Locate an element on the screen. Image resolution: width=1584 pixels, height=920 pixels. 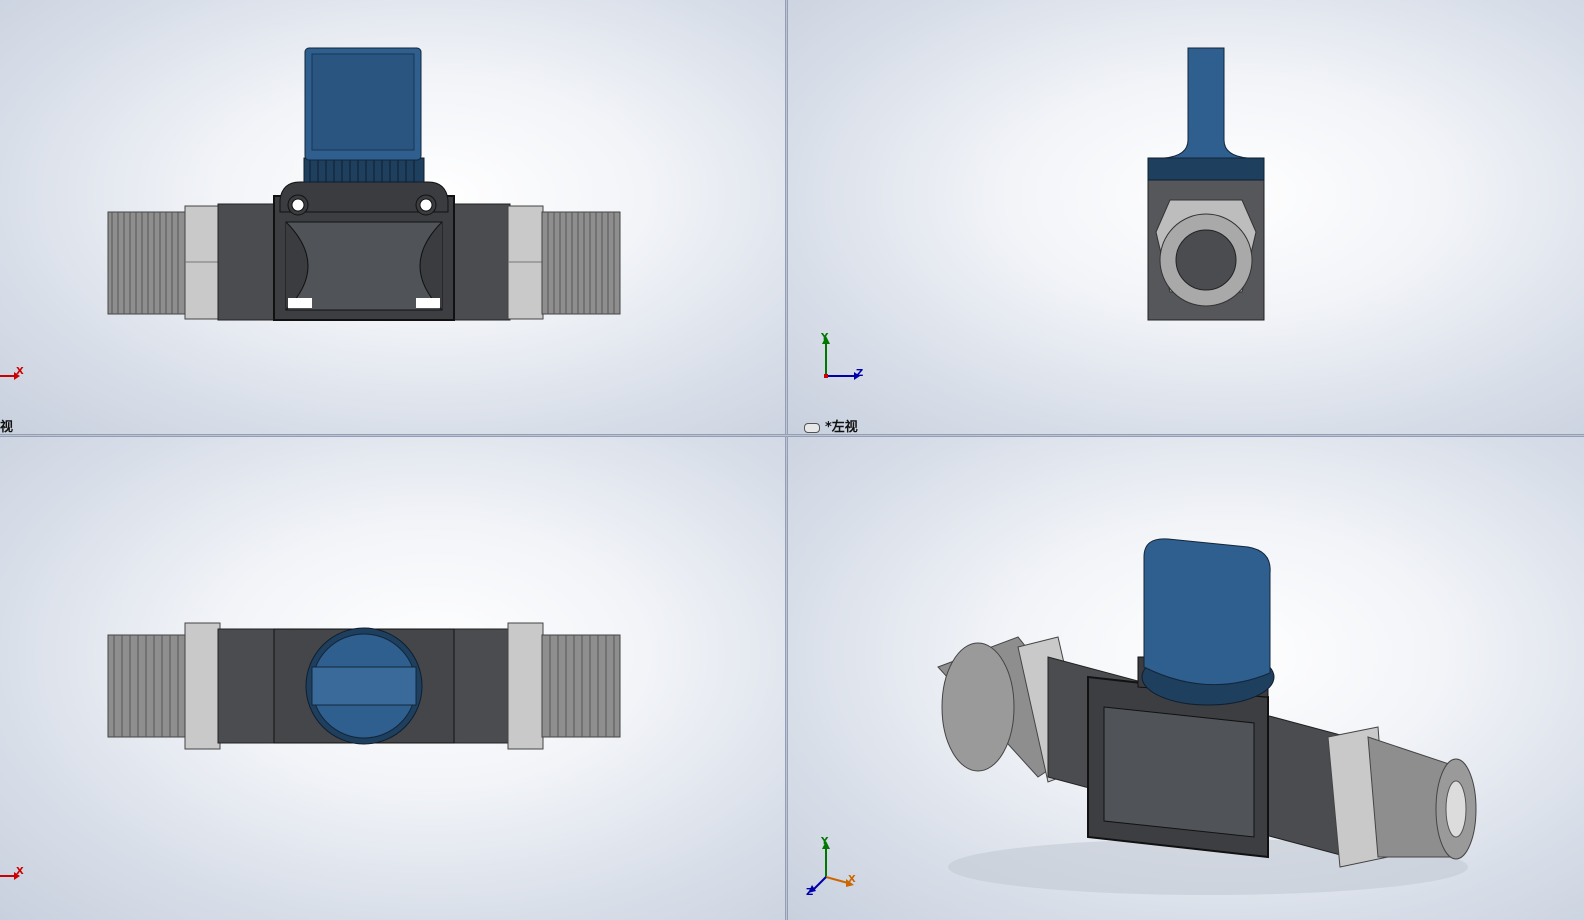
viewport-splitter-horizontal is located at coordinates (792, 435).